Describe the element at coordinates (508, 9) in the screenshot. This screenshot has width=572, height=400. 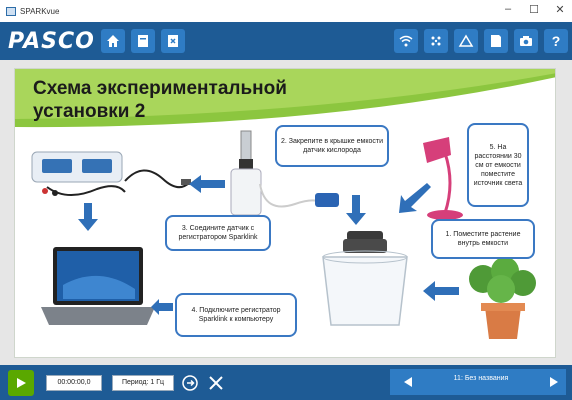
I see `minimize-button: –` at that location.